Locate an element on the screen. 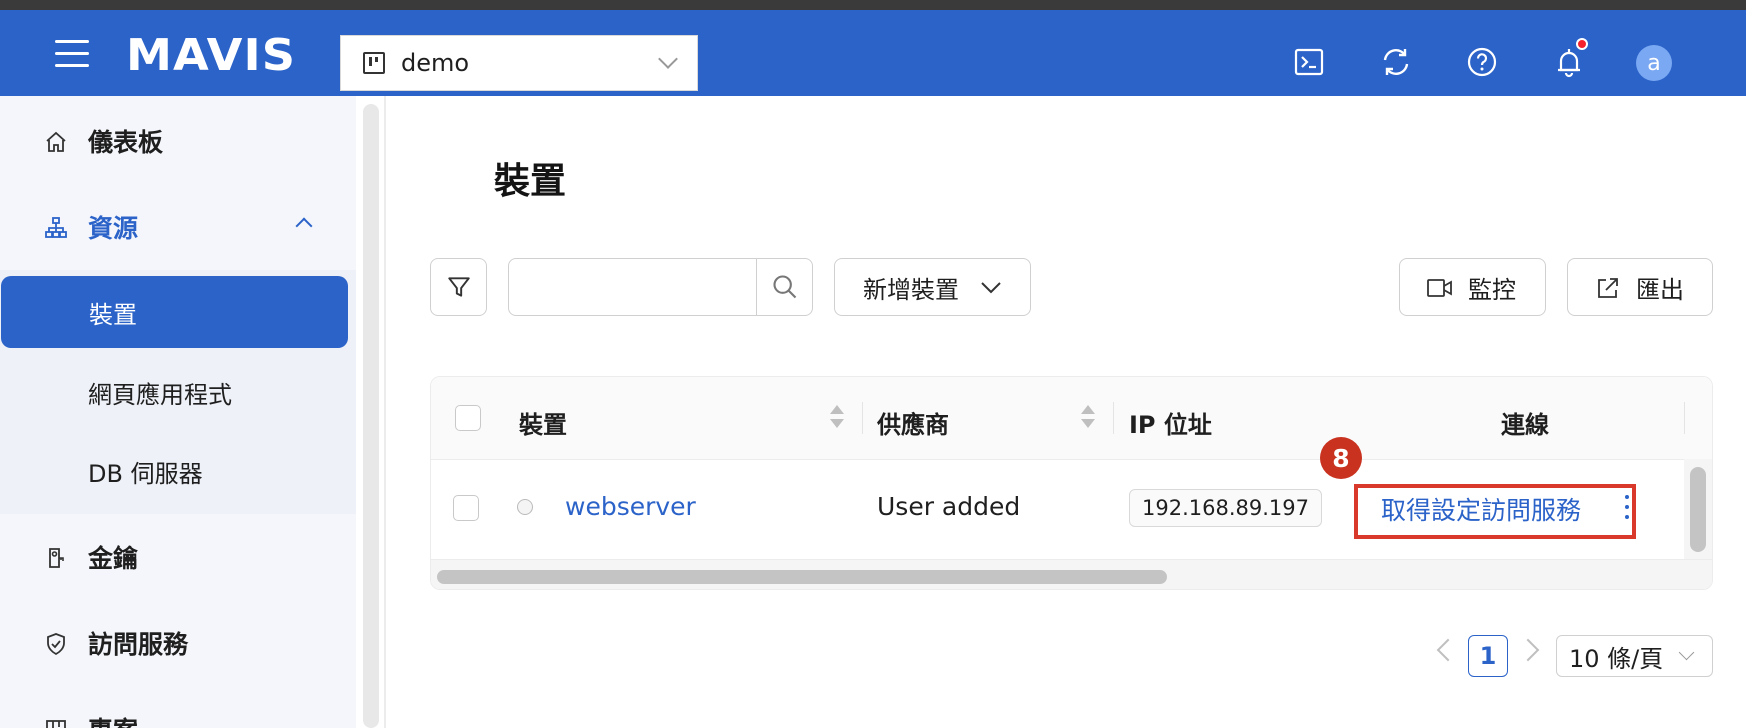 Image resolution: width=1746 pixels, height=728 pixels. device-name-link: webserver is located at coordinates (630, 506).